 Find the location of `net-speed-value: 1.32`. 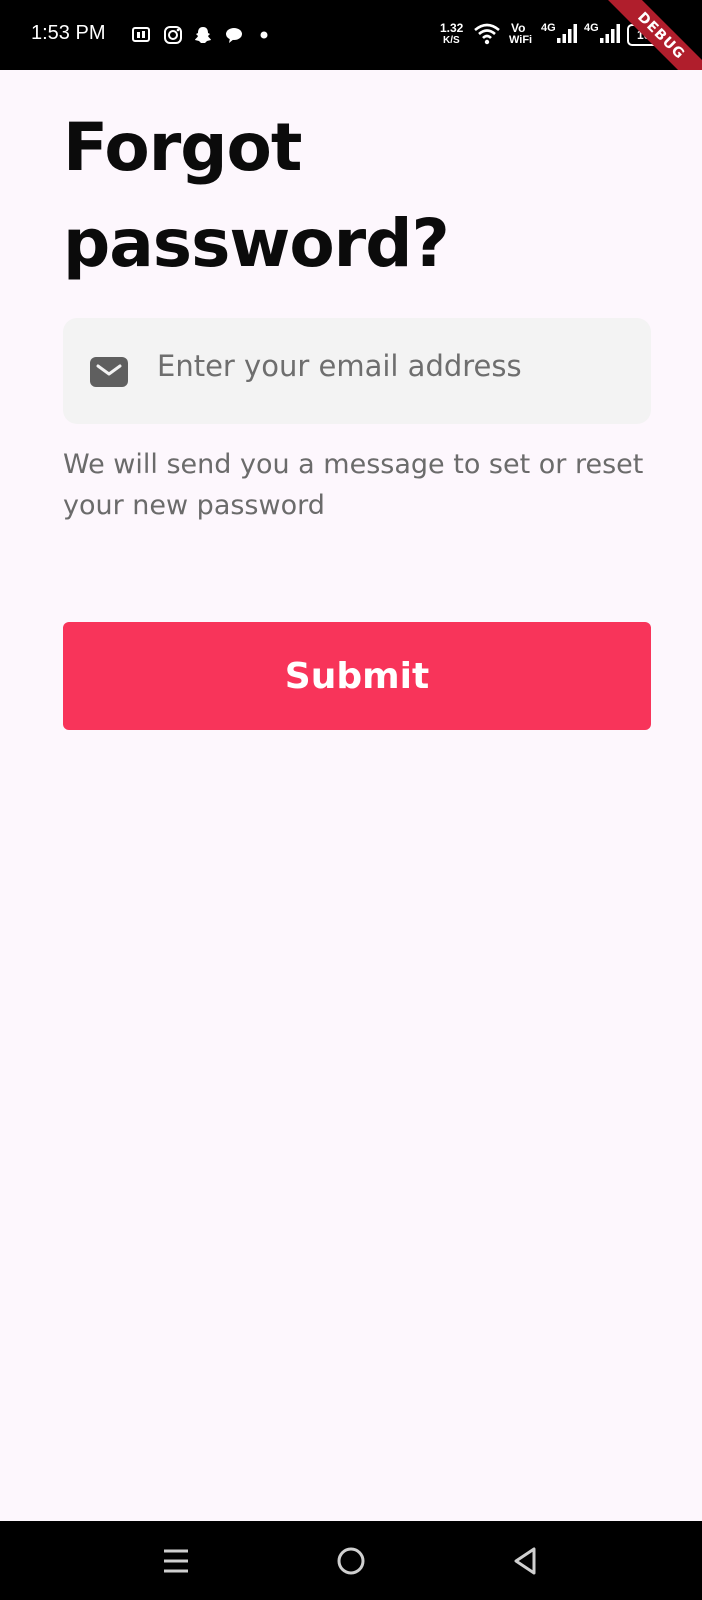

net-speed-value: 1.32 is located at coordinates (452, 28).